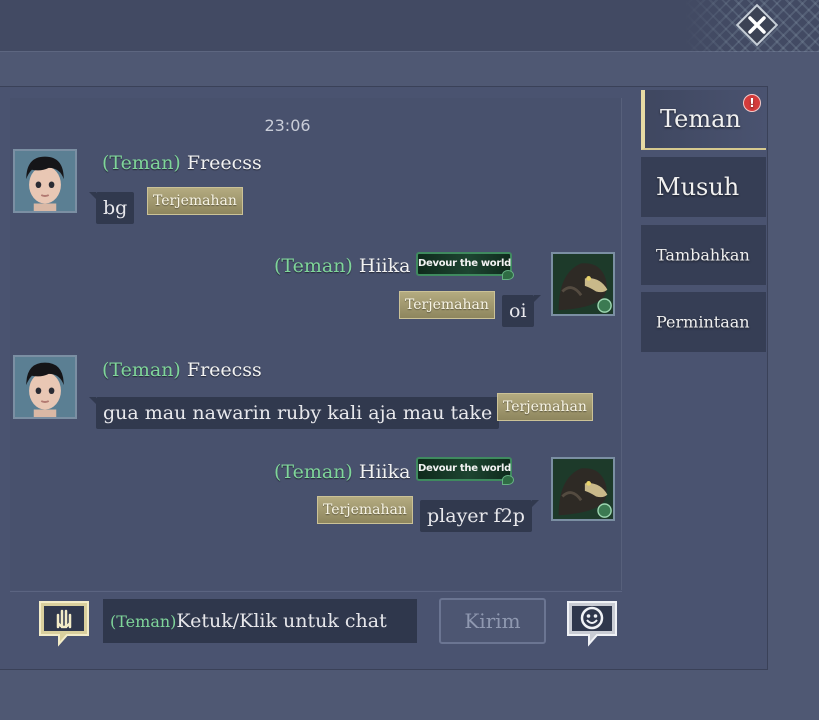 The image size is (819, 720). I want to click on message-bubble: player f2p, so click(479, 516).